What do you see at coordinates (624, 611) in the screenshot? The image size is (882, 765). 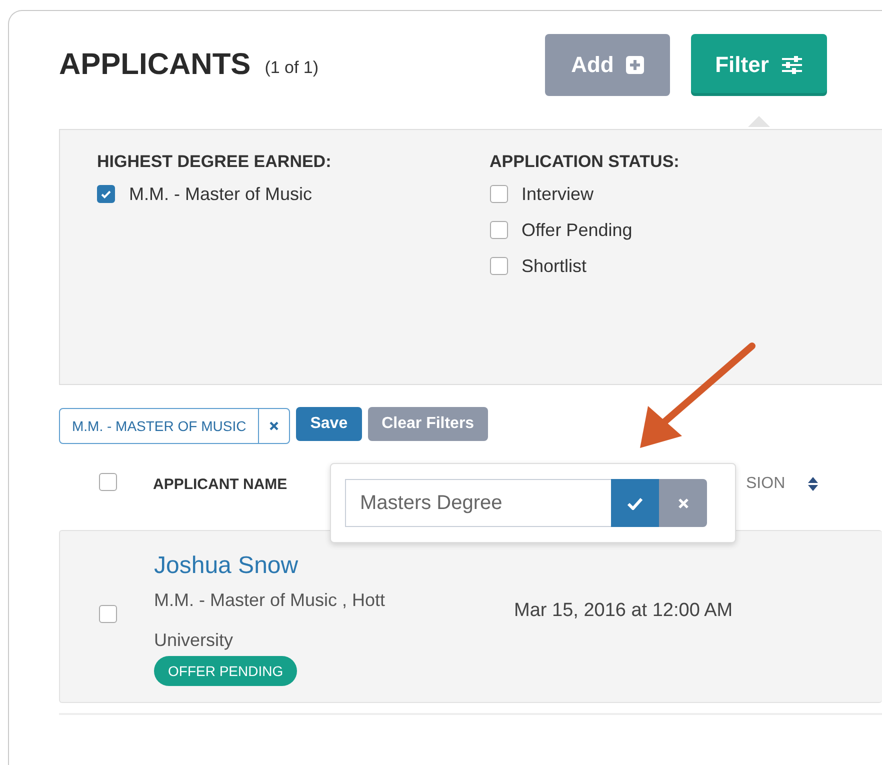 I see `submission-date: Mar 15, 2016 at 12:00 AM` at bounding box center [624, 611].